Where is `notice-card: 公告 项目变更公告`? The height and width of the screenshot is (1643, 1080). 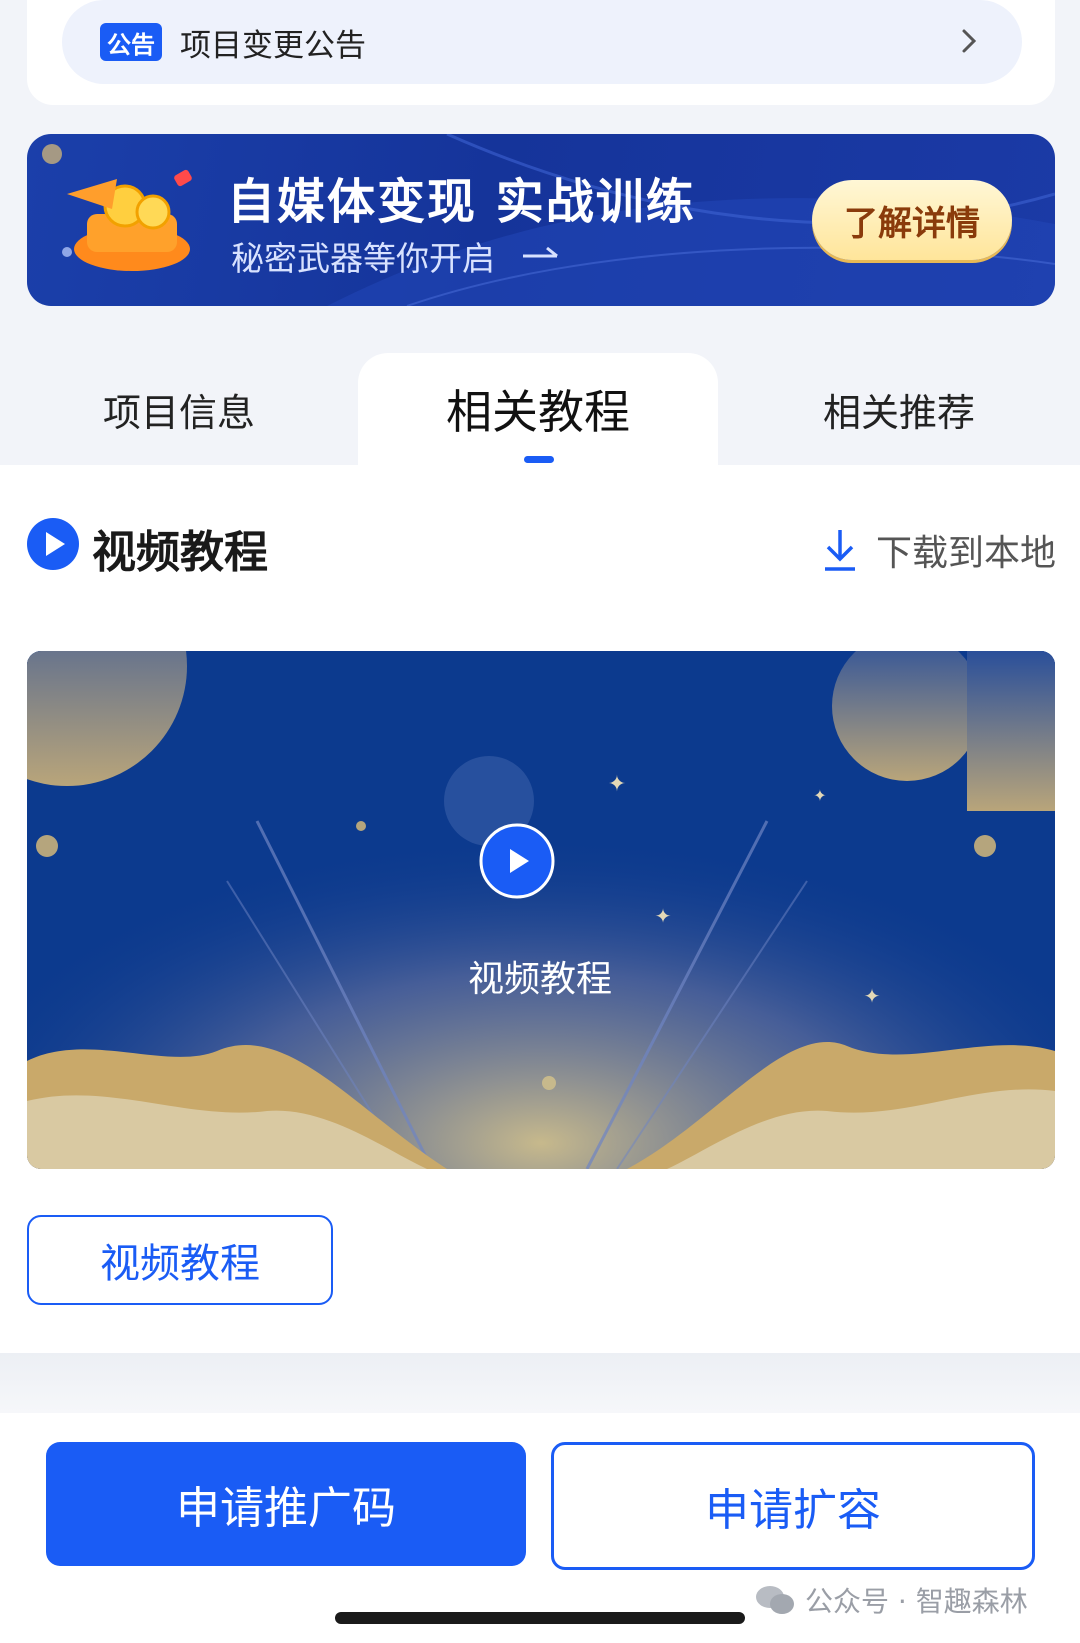
notice-card: 公告 项目变更公告 is located at coordinates (541, 52).